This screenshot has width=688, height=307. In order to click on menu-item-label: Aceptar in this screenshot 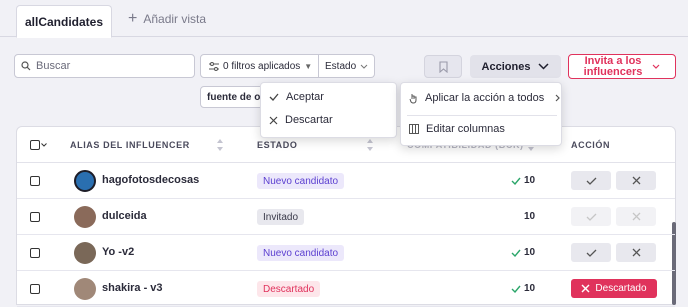, I will do `click(305, 97)`.